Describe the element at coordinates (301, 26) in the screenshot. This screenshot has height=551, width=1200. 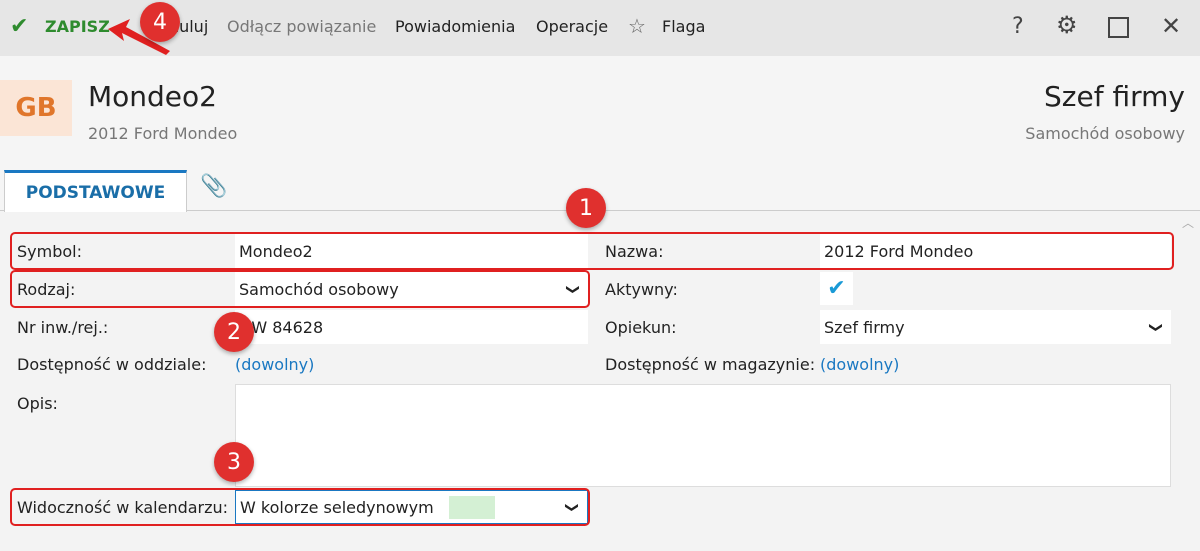
I see `unlink-button: Odłącz powiązanie` at that location.